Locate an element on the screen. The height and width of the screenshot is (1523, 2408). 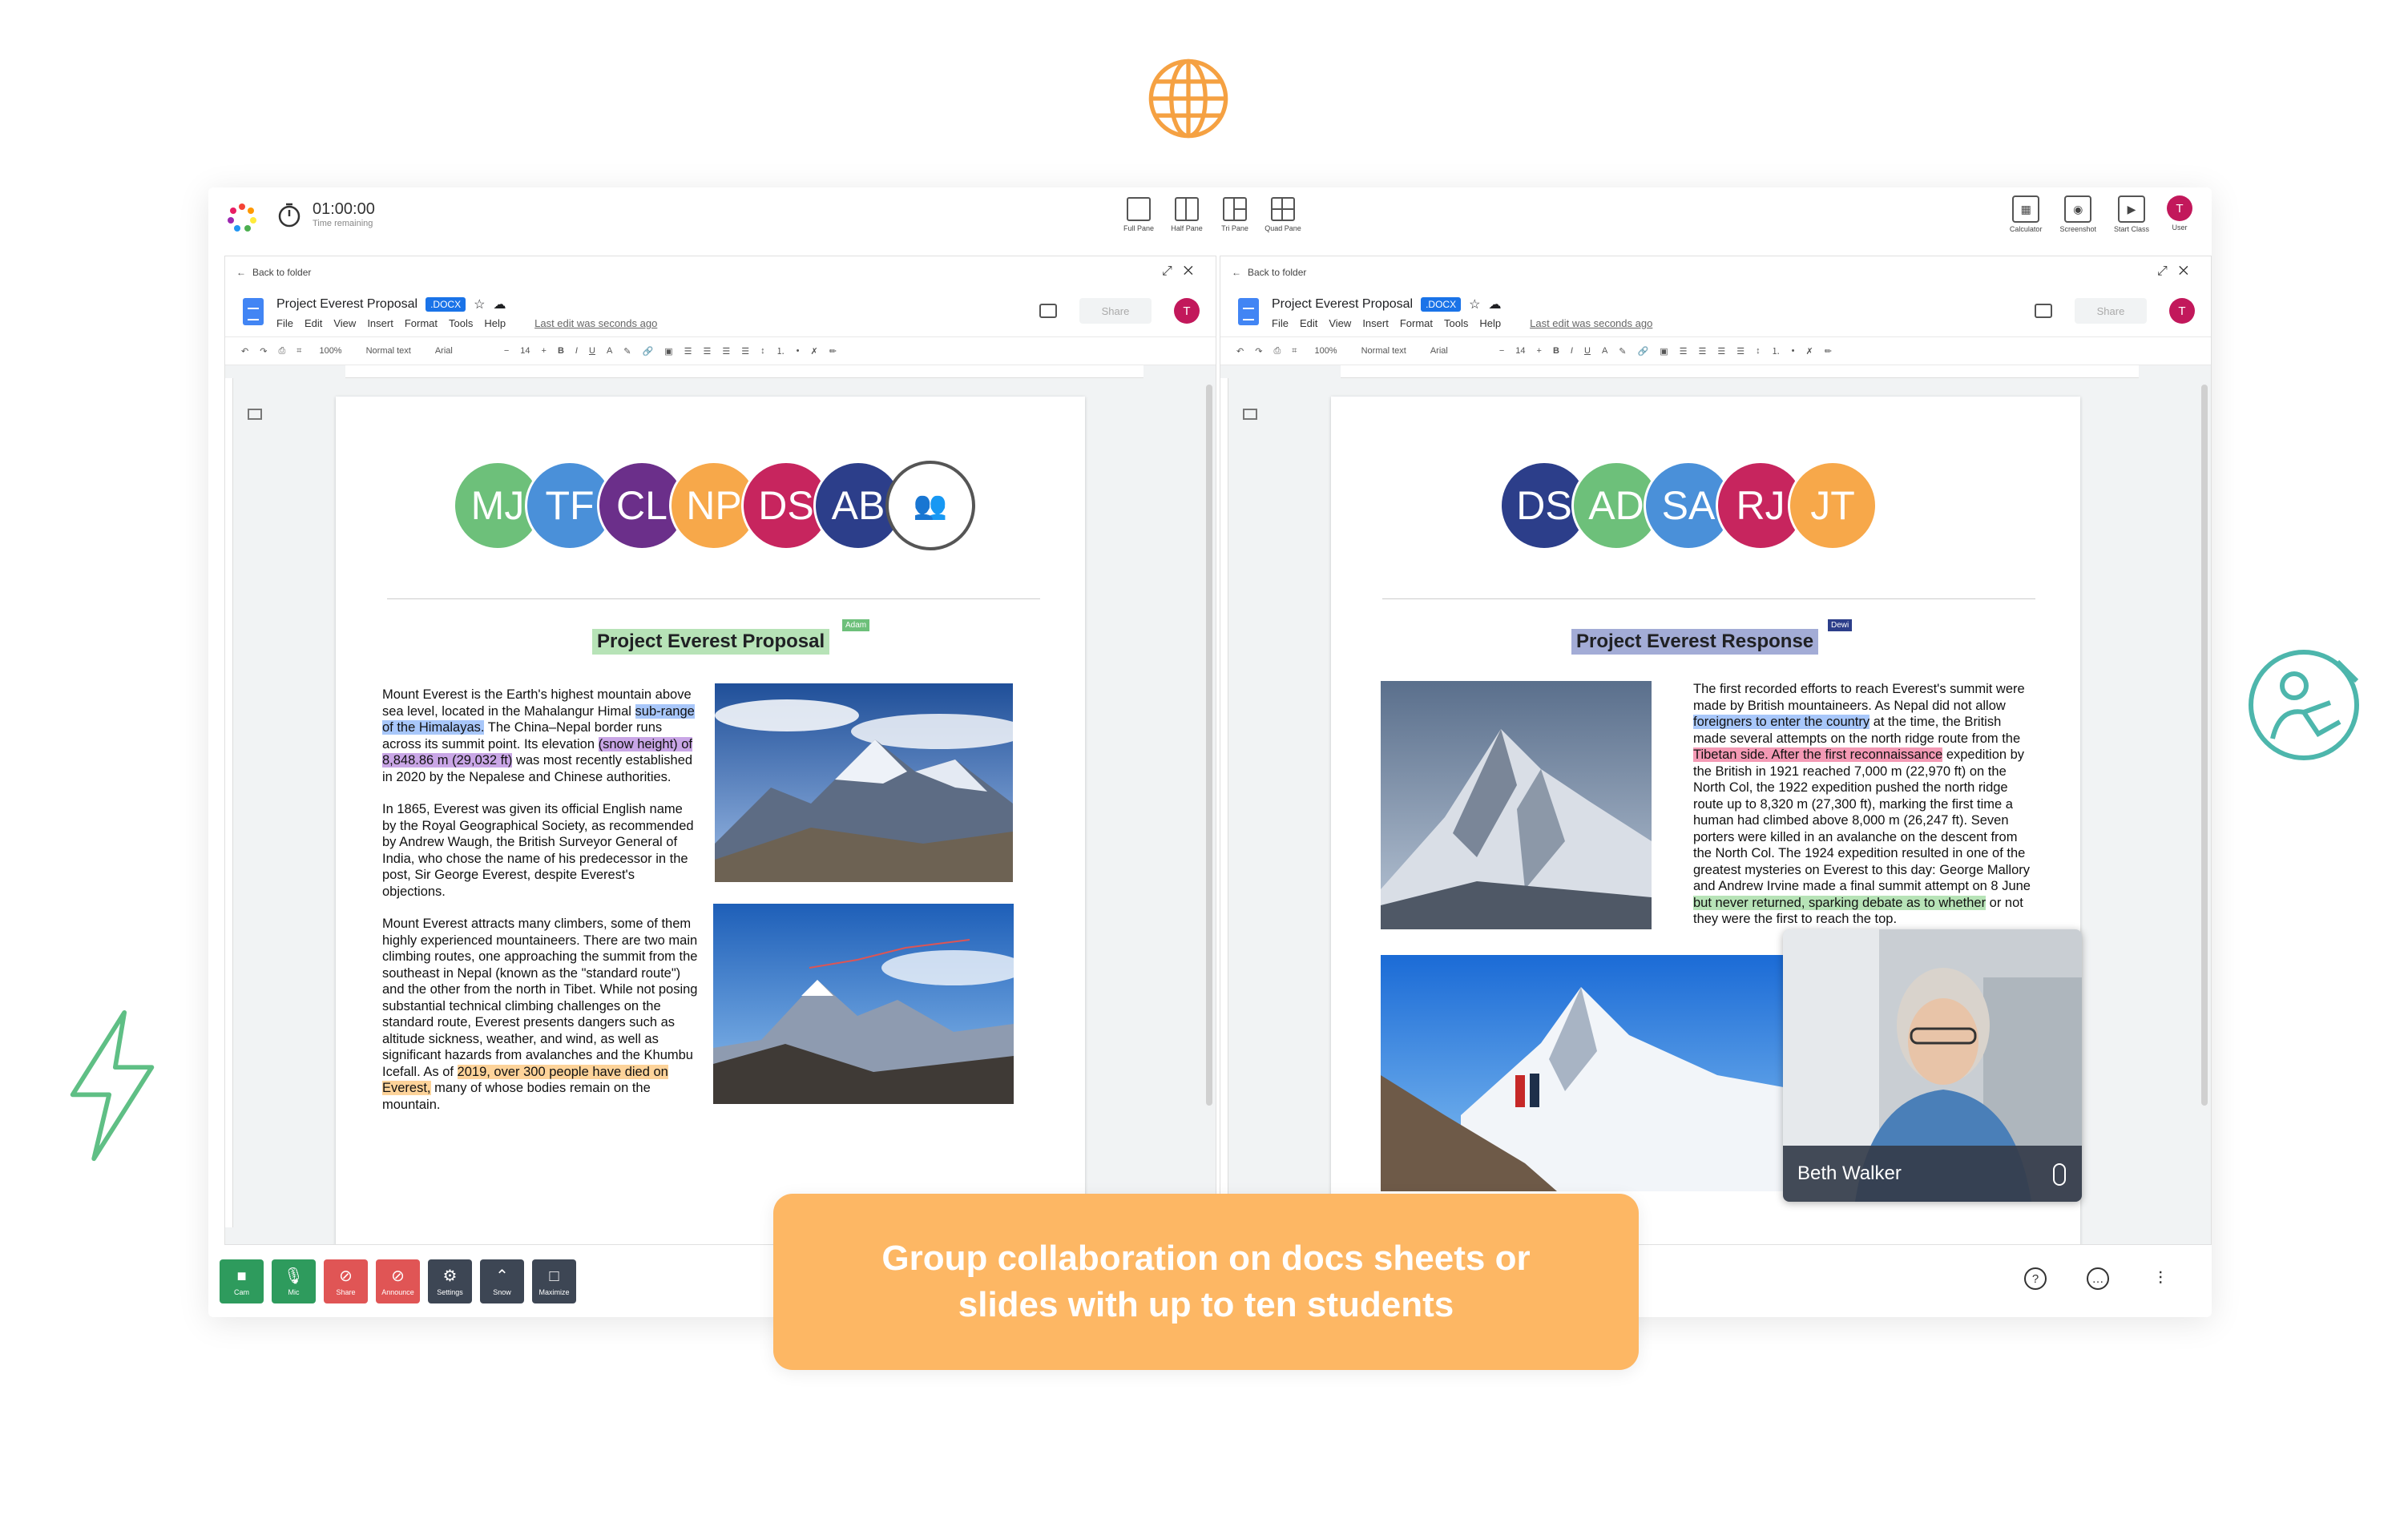
half-pane-button: Half Pane is located at coordinates (1187, 215).